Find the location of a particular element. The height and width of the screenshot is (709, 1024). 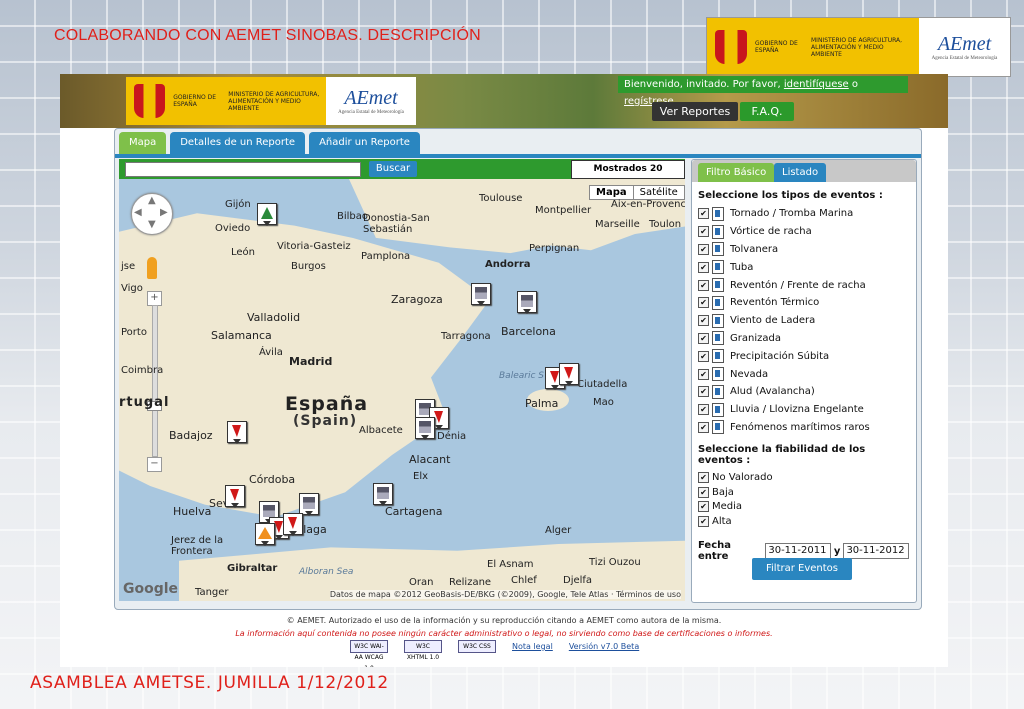

city-label: Pamplona is located at coordinates (386, 256).